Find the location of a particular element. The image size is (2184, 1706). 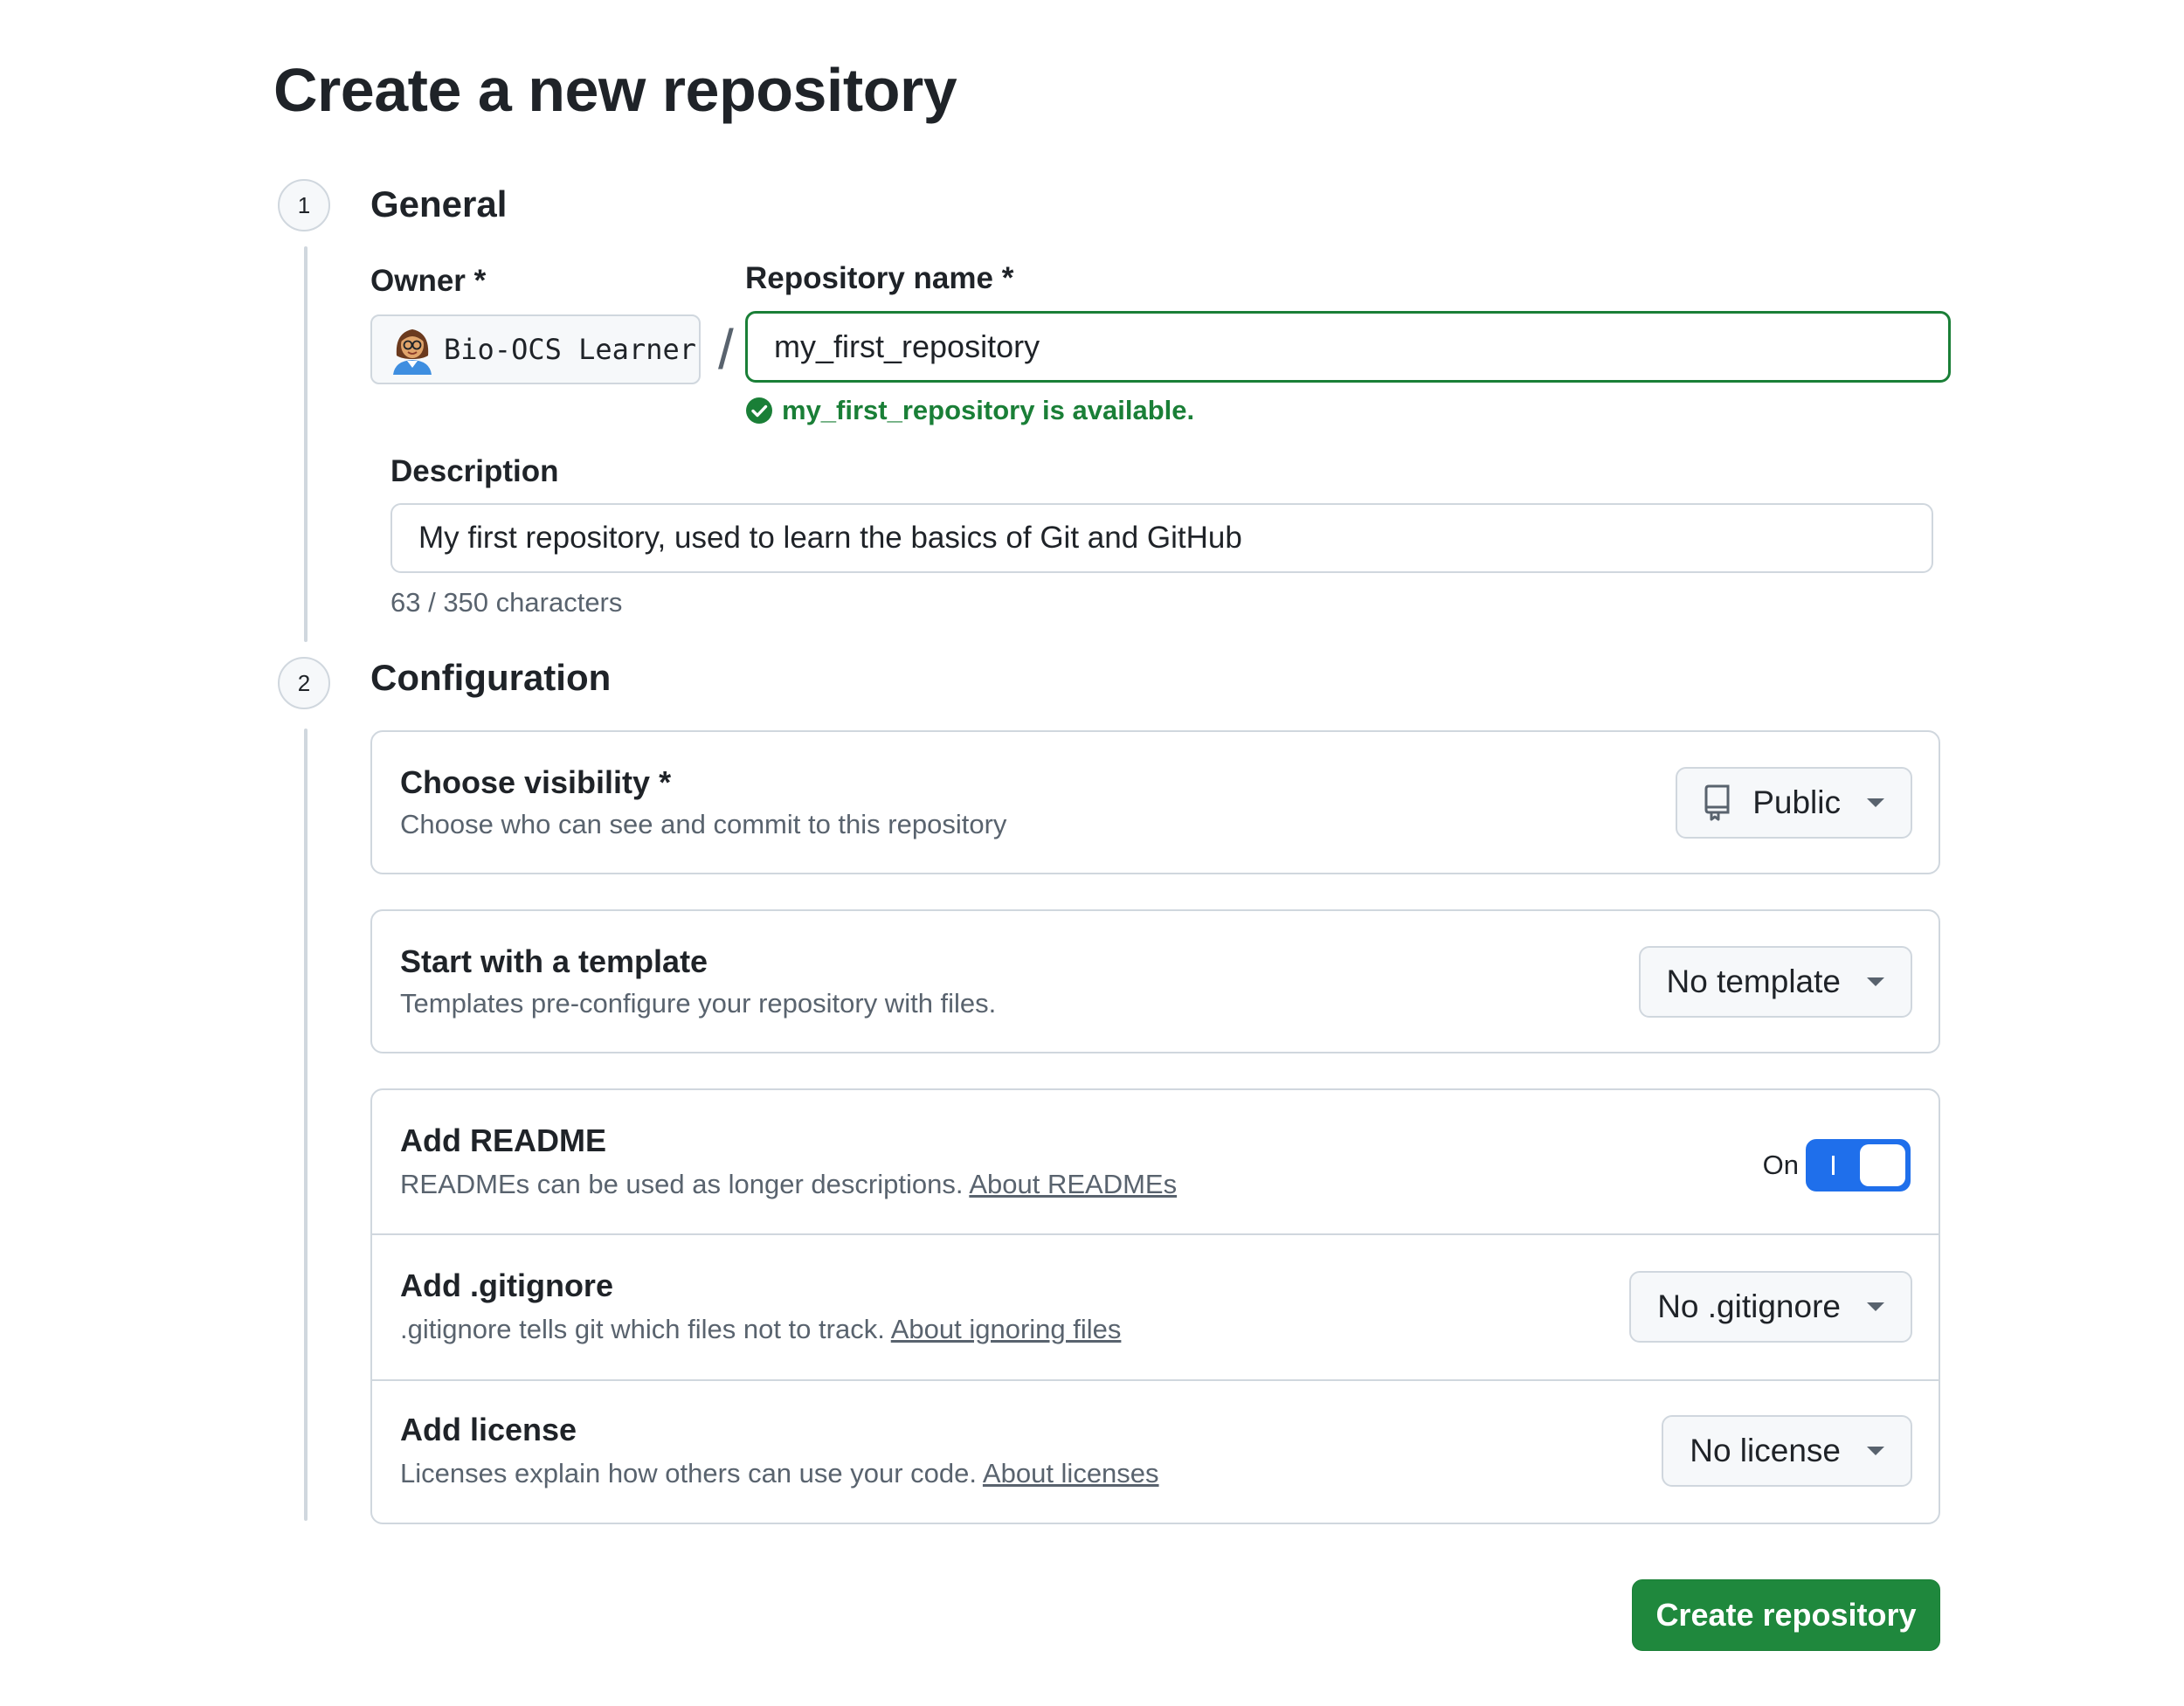

template-dropdown: No template is located at coordinates (1775, 982).